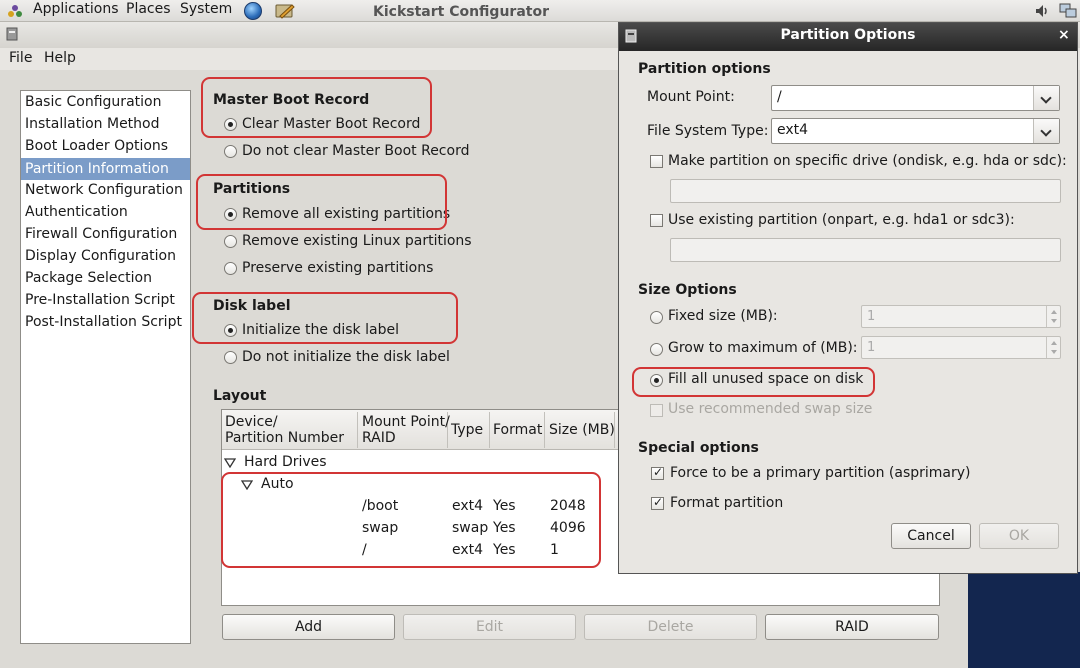 The image size is (1080, 668). I want to click on format-label: Format partition, so click(726, 503).